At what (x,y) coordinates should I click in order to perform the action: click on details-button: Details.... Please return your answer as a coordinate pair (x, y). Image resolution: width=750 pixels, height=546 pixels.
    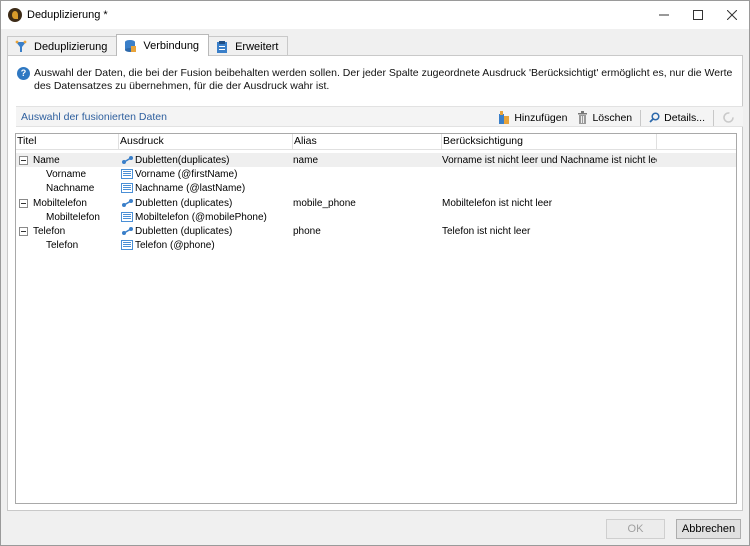
    Looking at the image, I should click on (677, 117).